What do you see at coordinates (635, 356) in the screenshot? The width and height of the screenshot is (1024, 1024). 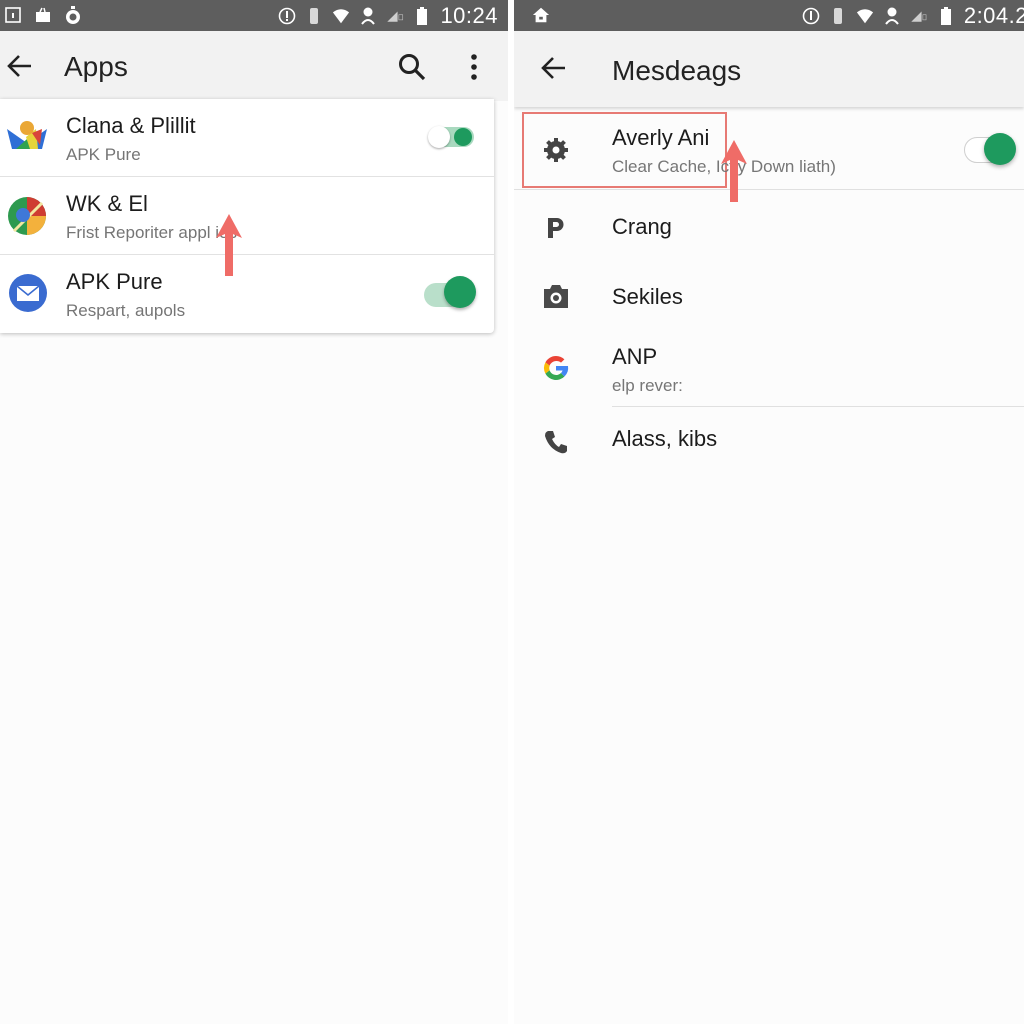 I see `item-title: ANP` at bounding box center [635, 356].